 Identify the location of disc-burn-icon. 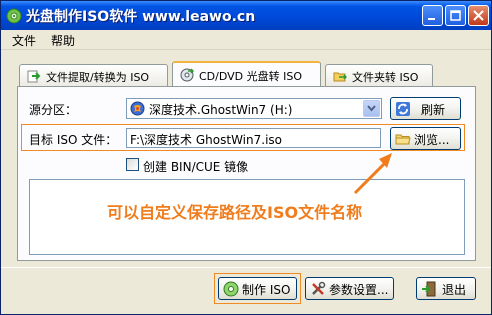
(231, 289).